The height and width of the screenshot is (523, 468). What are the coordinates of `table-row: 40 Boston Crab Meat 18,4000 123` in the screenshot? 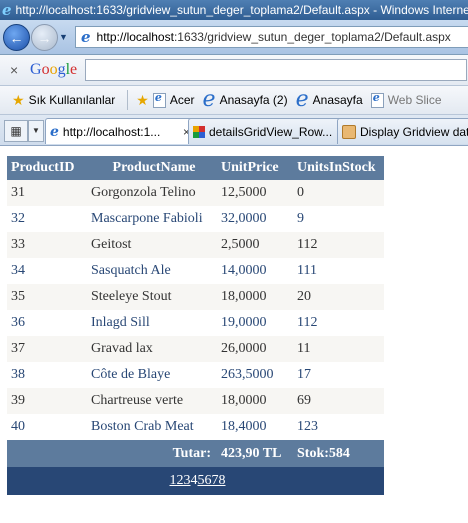 It's located at (195, 427).